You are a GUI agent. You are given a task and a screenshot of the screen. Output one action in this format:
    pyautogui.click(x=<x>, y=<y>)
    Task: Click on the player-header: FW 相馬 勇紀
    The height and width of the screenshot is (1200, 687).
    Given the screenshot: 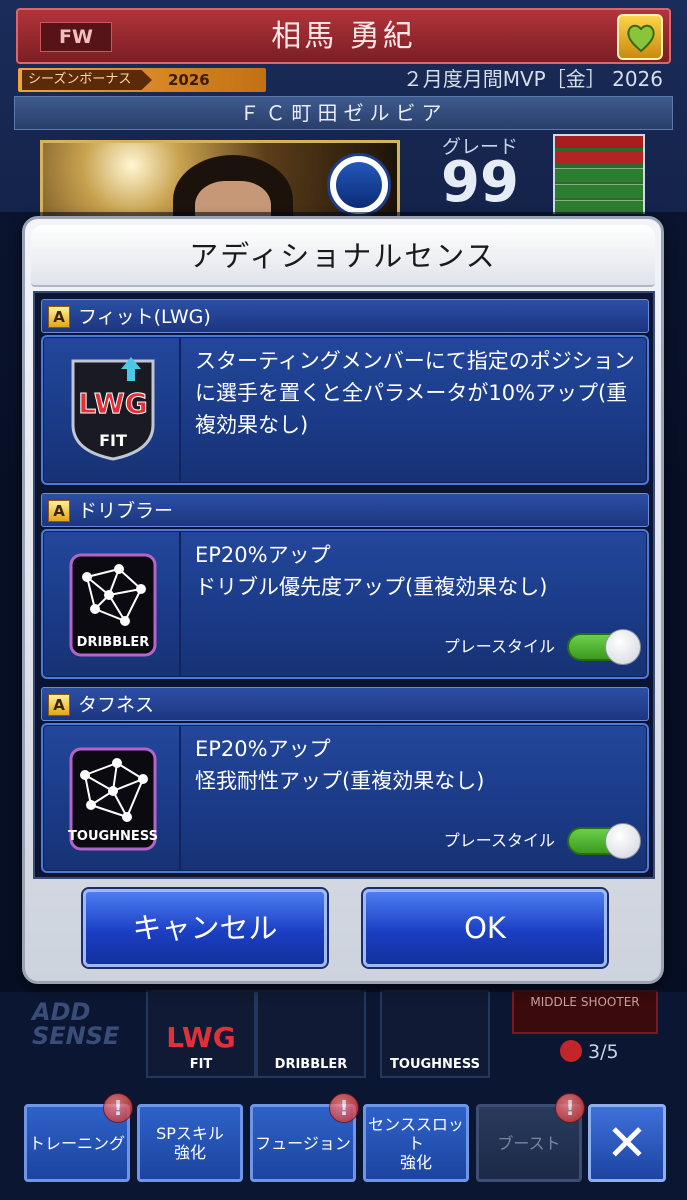 What is the action you would take?
    pyautogui.click(x=343, y=36)
    